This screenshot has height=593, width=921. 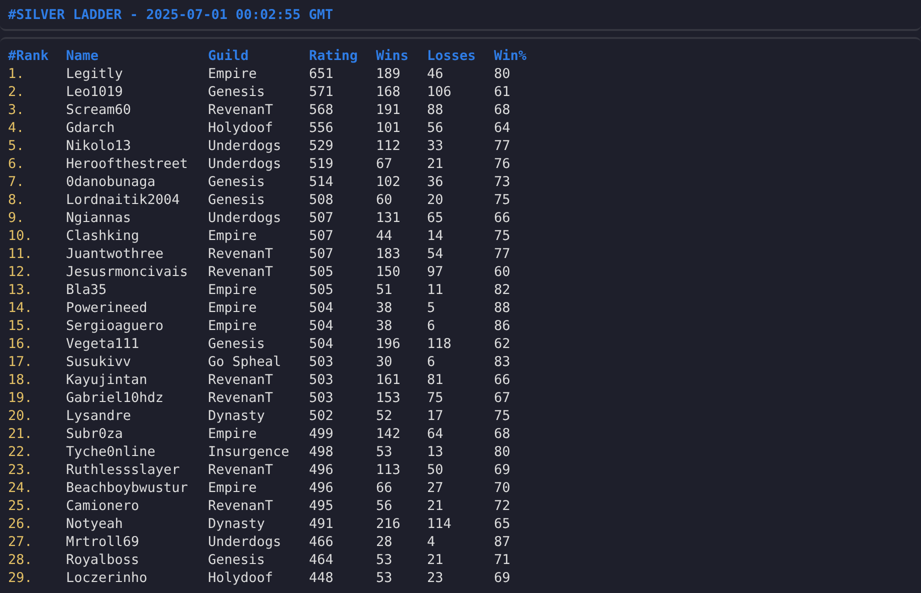 What do you see at coordinates (127, 272) in the screenshot?
I see `table-cell-text: Jesusrmoncivais` at bounding box center [127, 272].